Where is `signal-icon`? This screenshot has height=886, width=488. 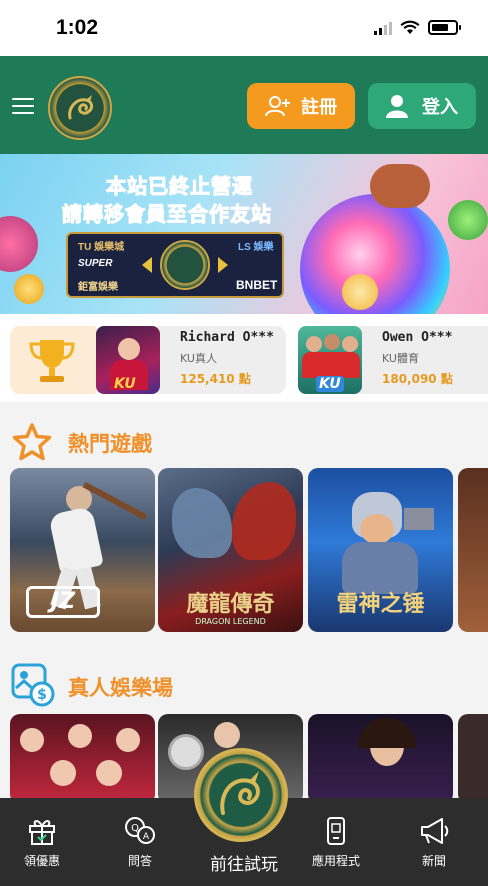
signal-icon is located at coordinates (383, 28).